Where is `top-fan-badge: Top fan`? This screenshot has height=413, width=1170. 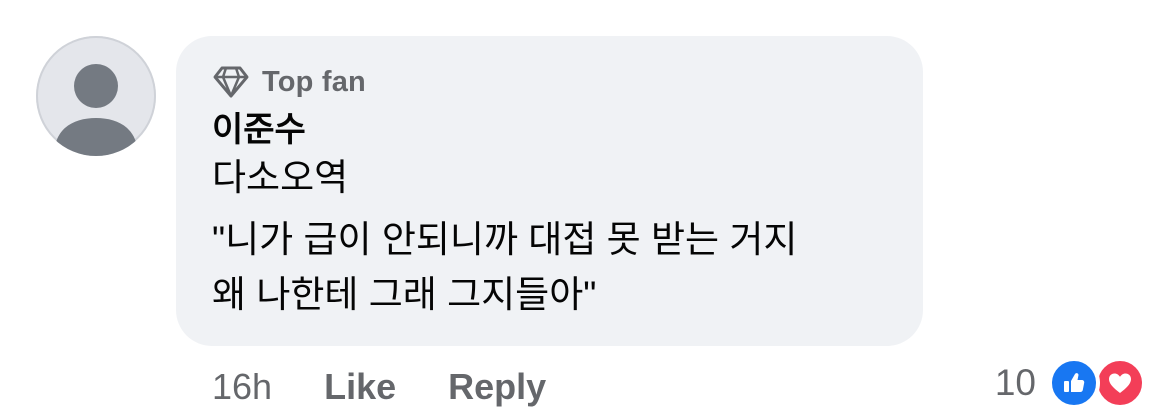 top-fan-badge: Top fan is located at coordinates (289, 82).